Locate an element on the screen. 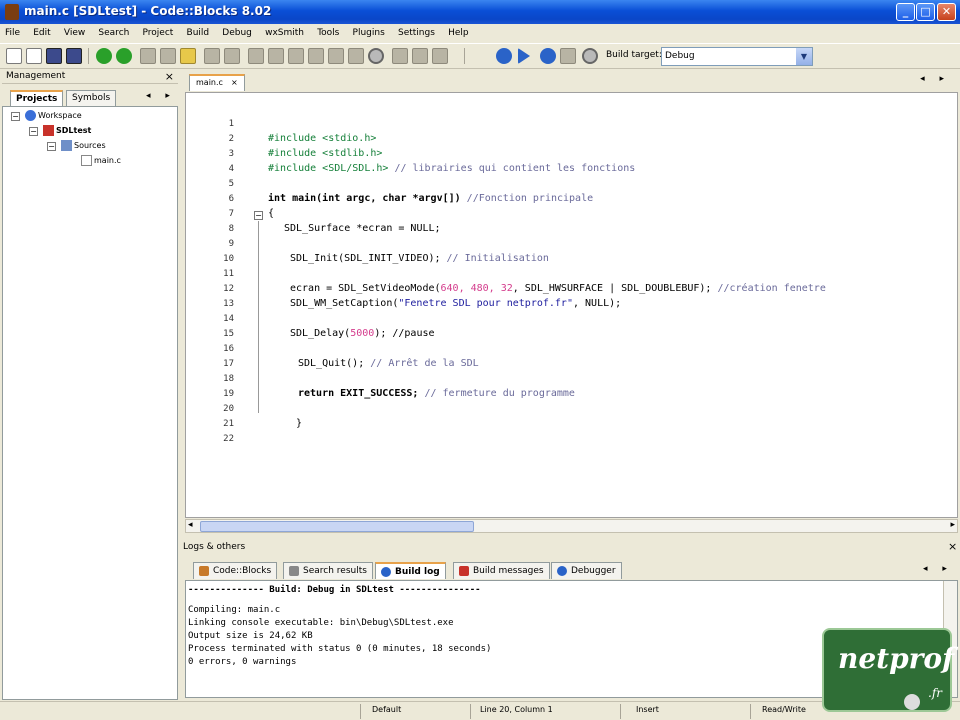 This screenshot has height=720, width=960. debug-info-icon is located at coordinates (356, 56).